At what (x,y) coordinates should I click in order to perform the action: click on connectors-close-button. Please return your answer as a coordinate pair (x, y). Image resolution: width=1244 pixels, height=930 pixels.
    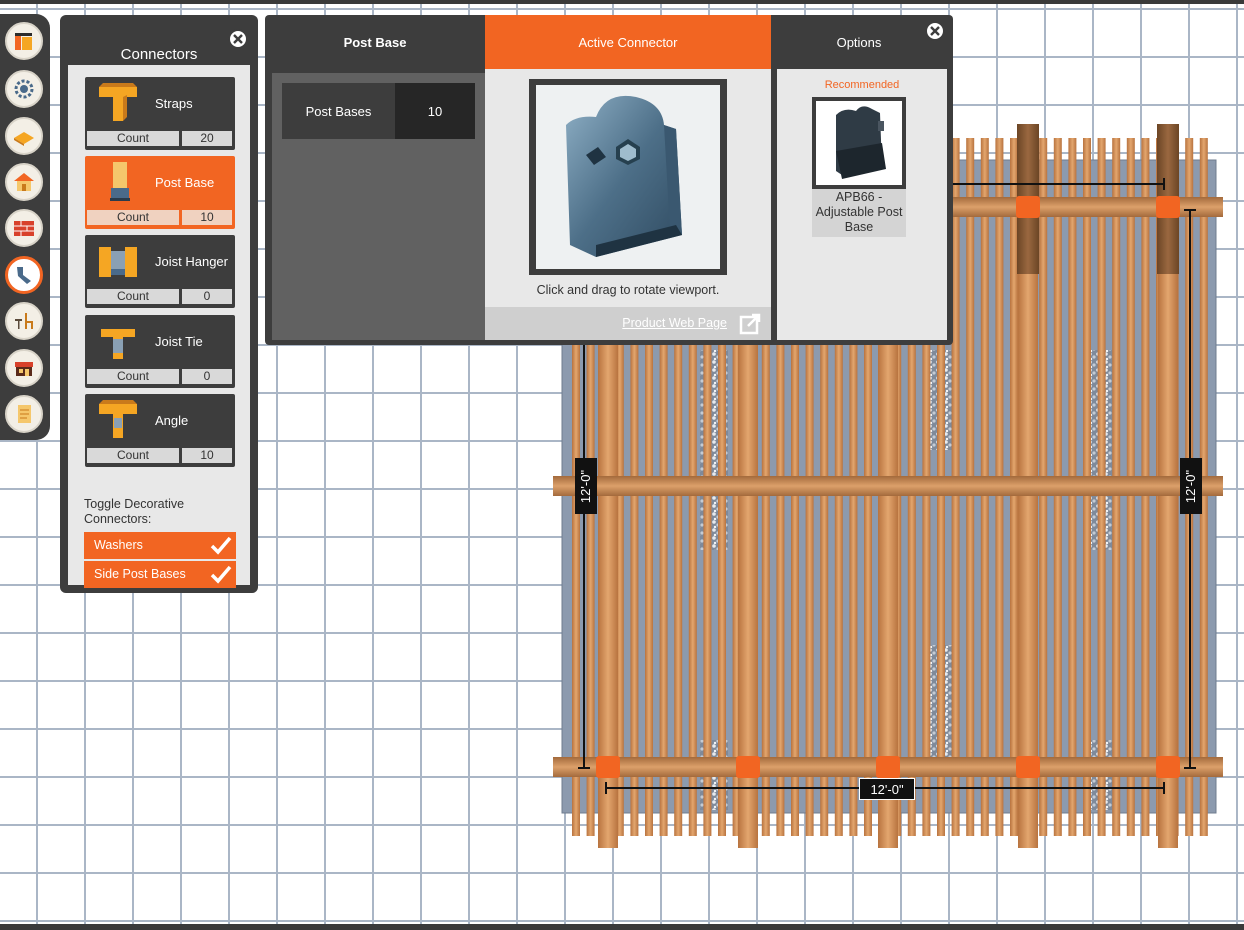
    Looking at the image, I should click on (238, 39).